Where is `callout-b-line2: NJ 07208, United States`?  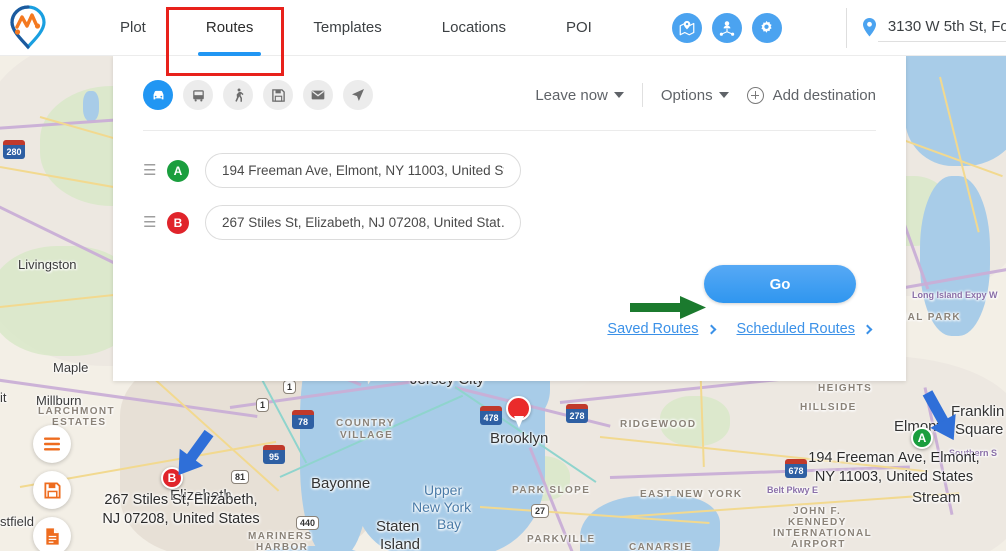
callout-b-line2: NJ 07208, United States is located at coordinates (181, 519).